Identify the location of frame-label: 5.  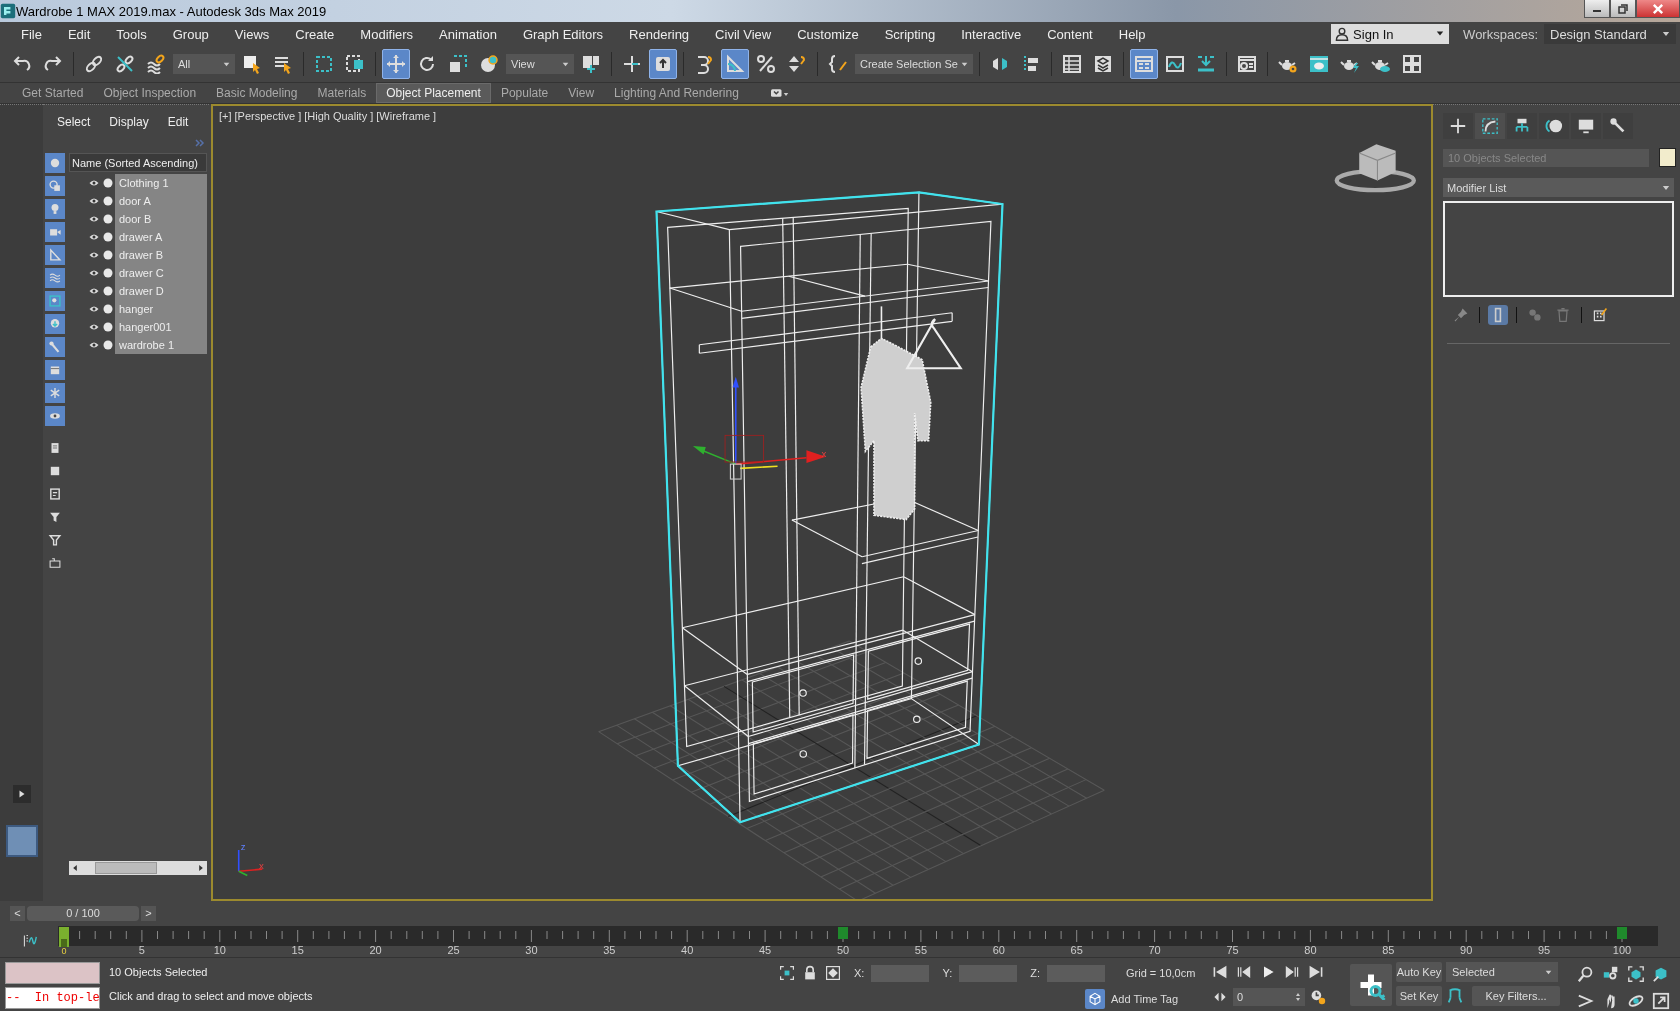
(141, 950).